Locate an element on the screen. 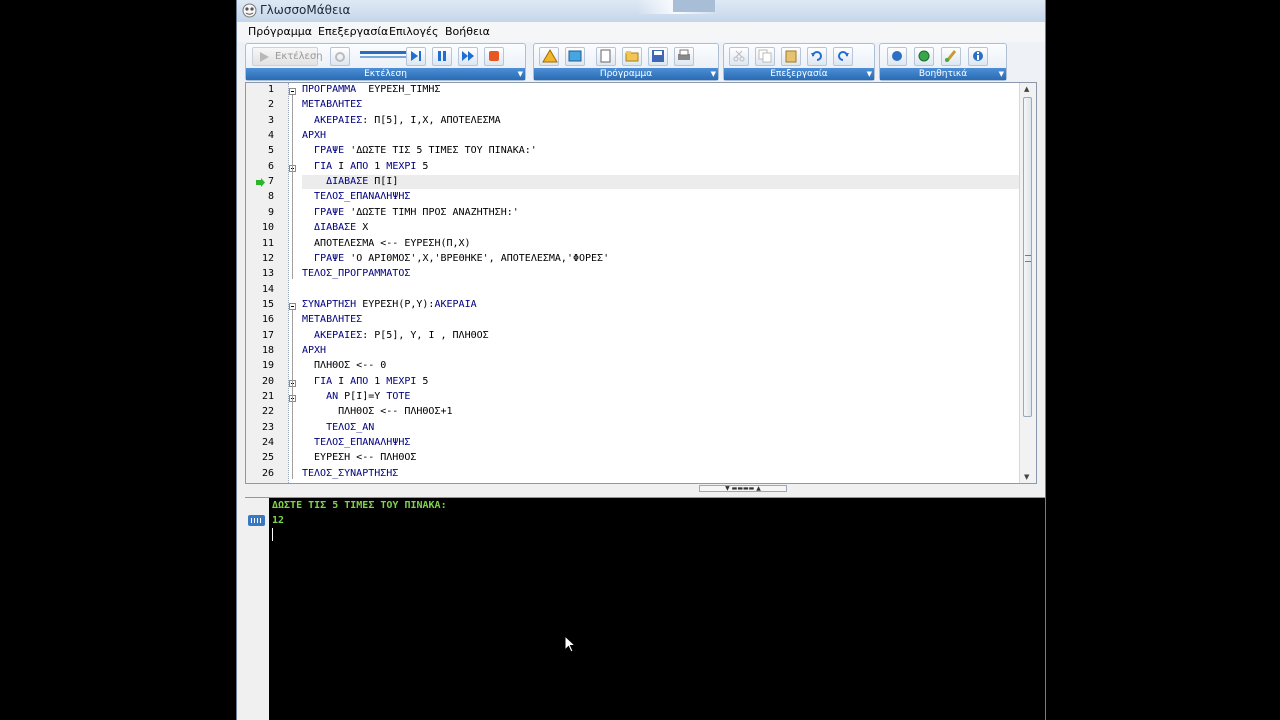  book-button is located at coordinates (897, 56).